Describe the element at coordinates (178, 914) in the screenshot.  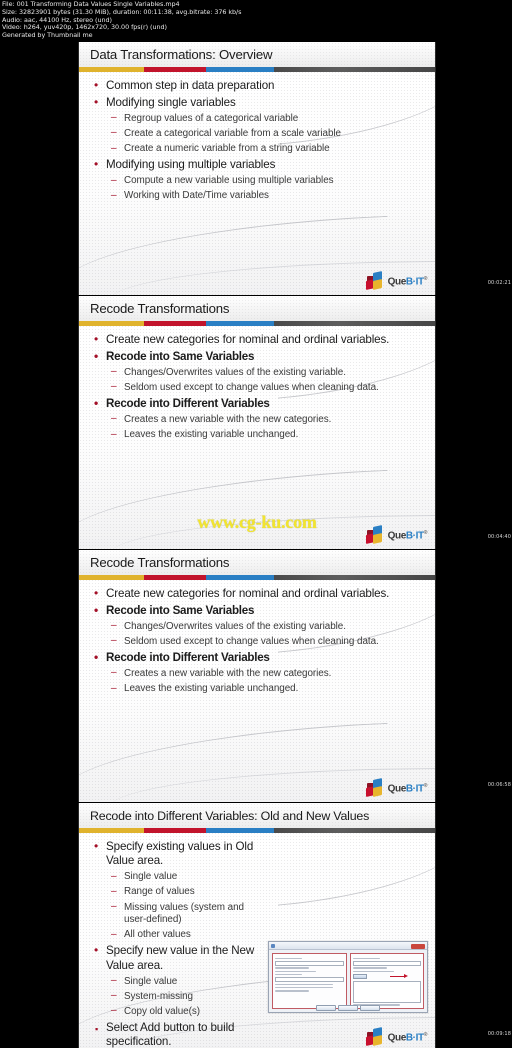
I see `list-item: Missing values (system and user-defined)` at that location.